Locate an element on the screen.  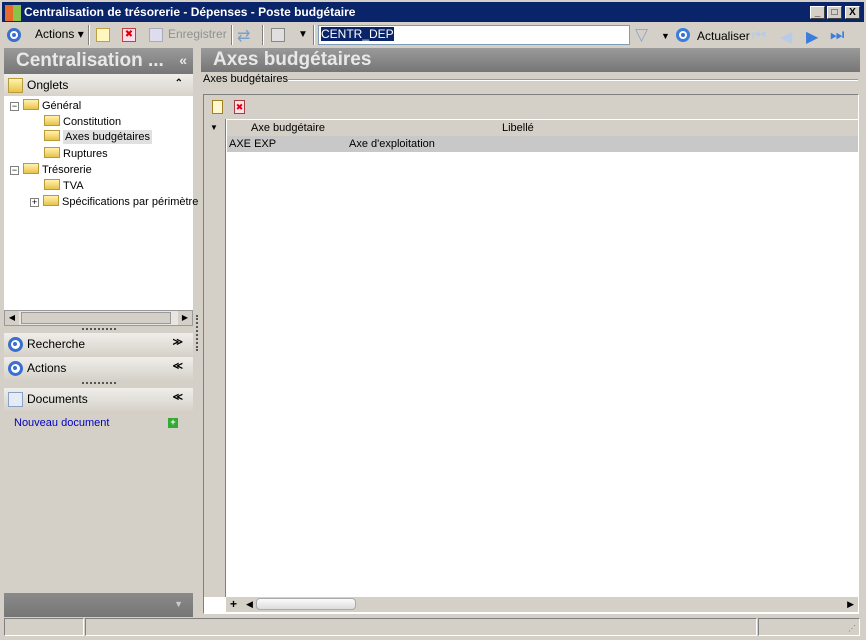
minimize-button: _ is located at coordinates (817, 12).